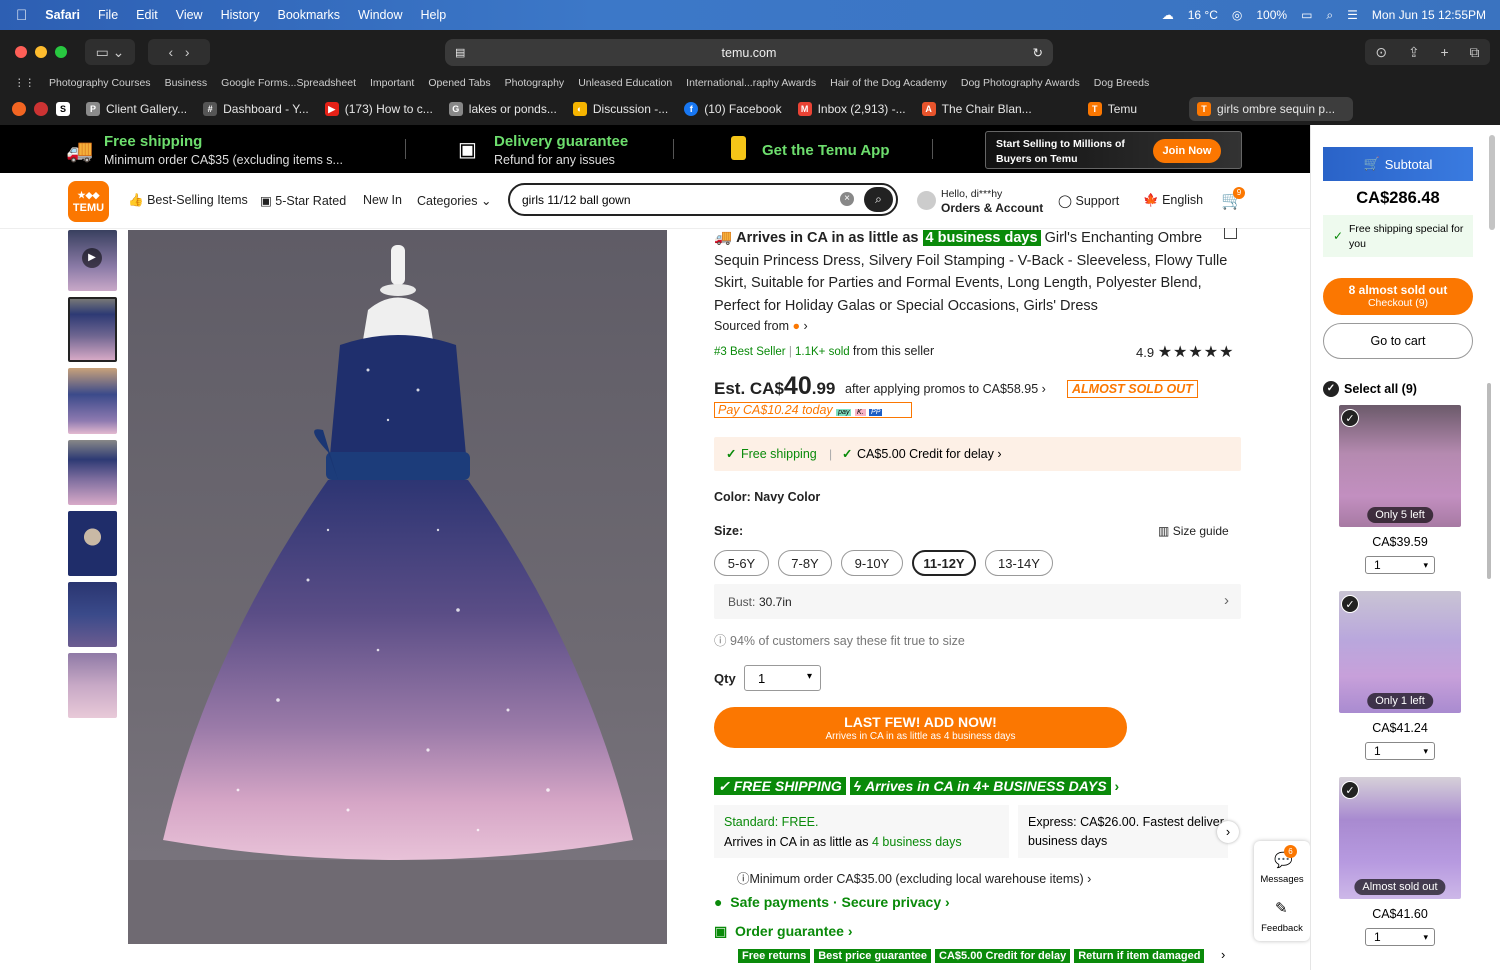 This screenshot has height=970, width=1500. What do you see at coordinates (1203, 15) in the screenshot?
I see `weather-text: 16 °C` at bounding box center [1203, 15].